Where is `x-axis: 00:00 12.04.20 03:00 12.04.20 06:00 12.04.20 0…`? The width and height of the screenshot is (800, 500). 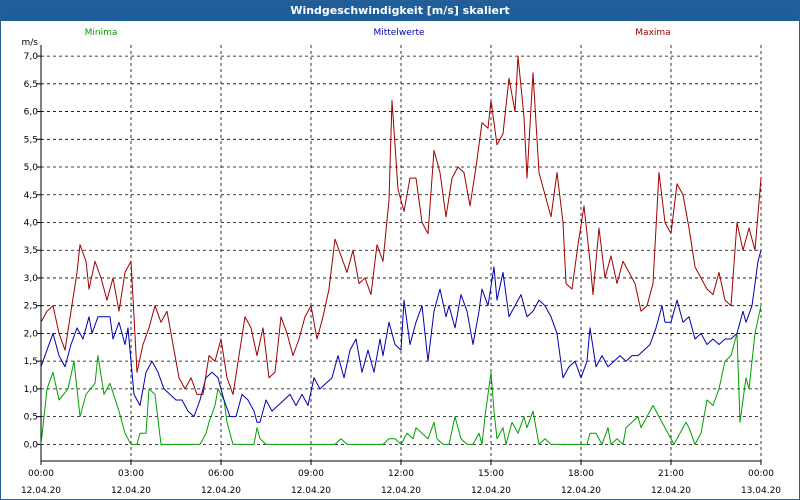
x-axis: 00:00 12.04.20 03:00 12.04.20 06:00 12.04.20 0… is located at coordinates (401, 478).